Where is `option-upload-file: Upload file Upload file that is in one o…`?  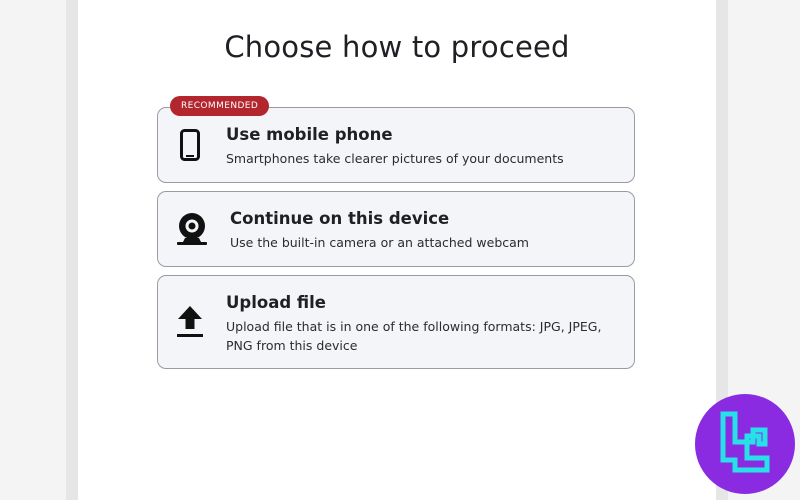
option-upload-file: Upload file Upload file that is in one o… is located at coordinates (396, 322).